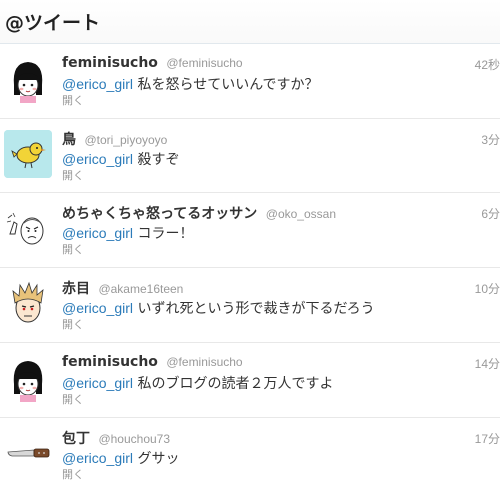  What do you see at coordinates (140, 289) in the screenshot?
I see `user-handle: @akame16teen` at bounding box center [140, 289].